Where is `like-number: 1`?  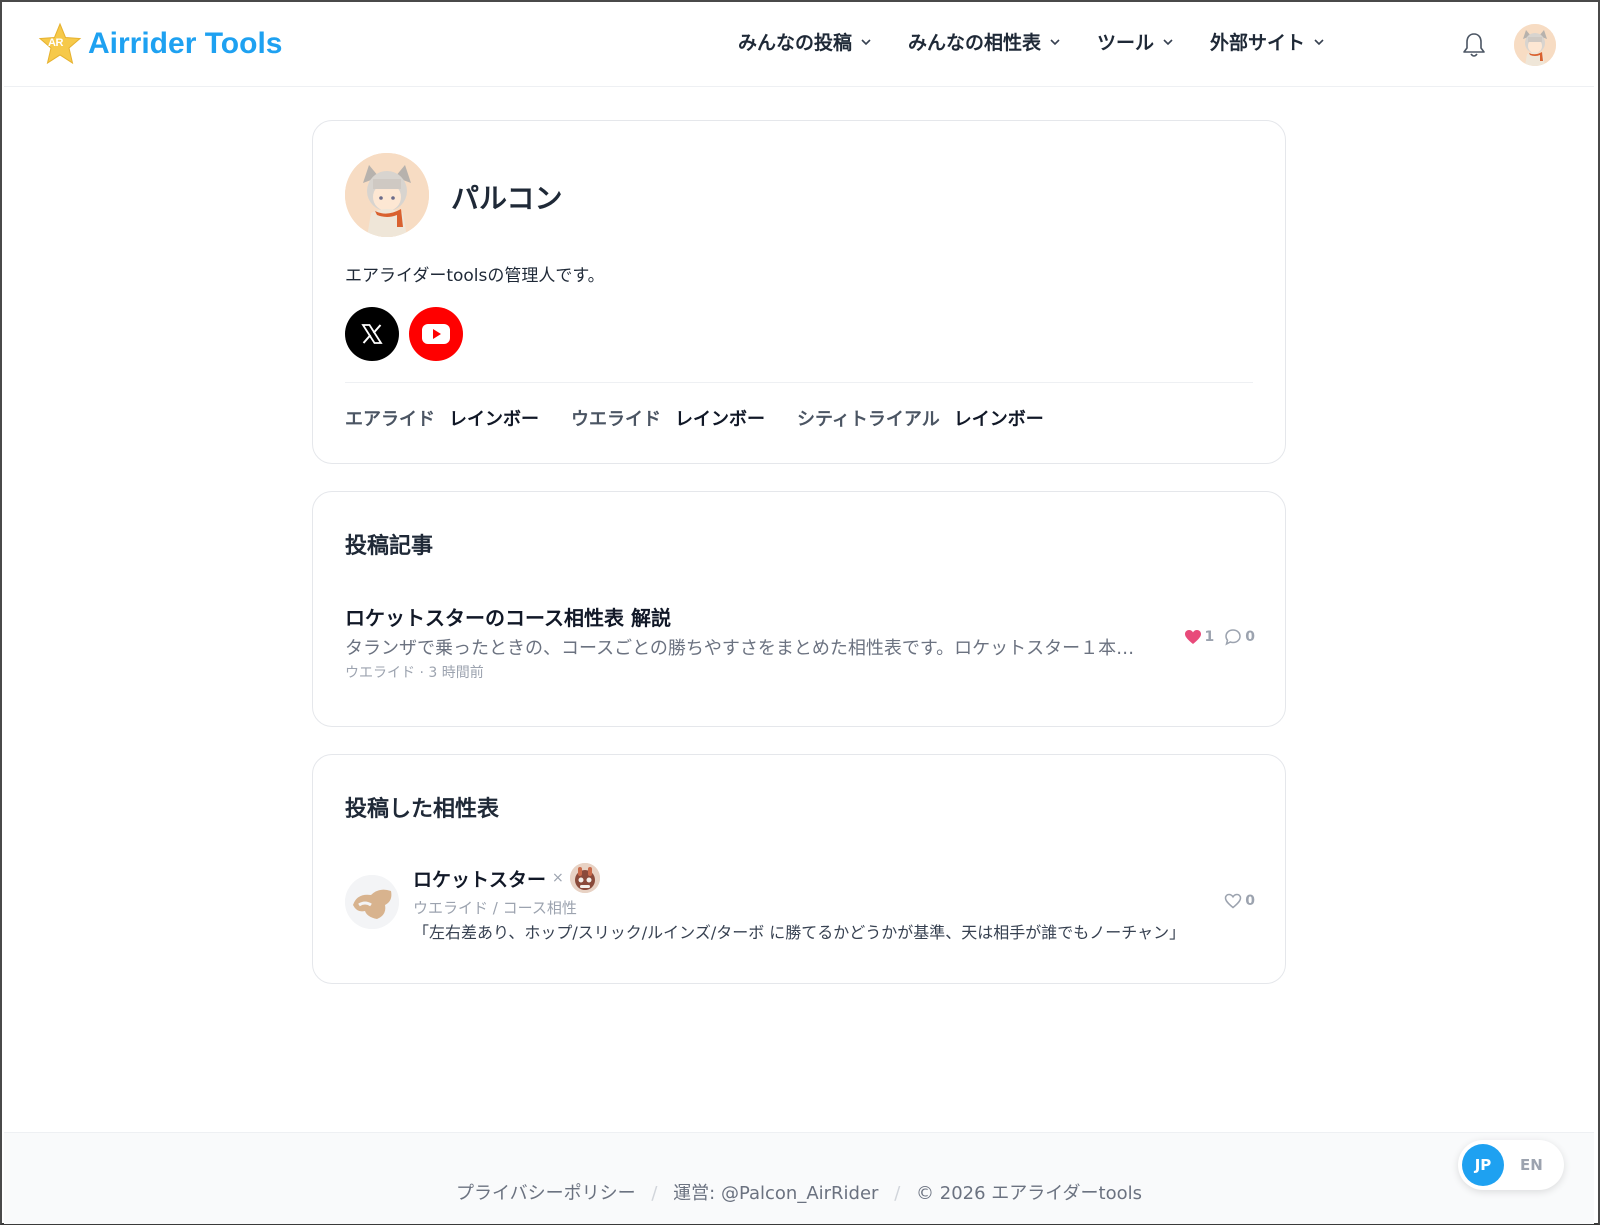
like-number: 1 is located at coordinates (1209, 637).